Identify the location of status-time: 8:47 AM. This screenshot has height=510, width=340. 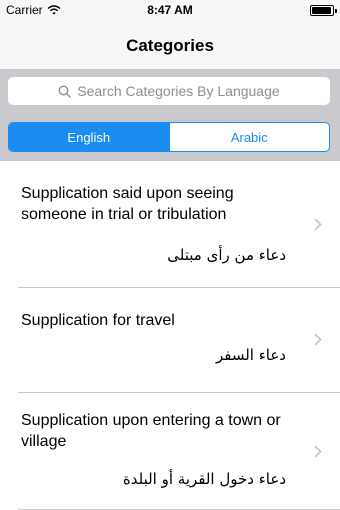
(170, 10).